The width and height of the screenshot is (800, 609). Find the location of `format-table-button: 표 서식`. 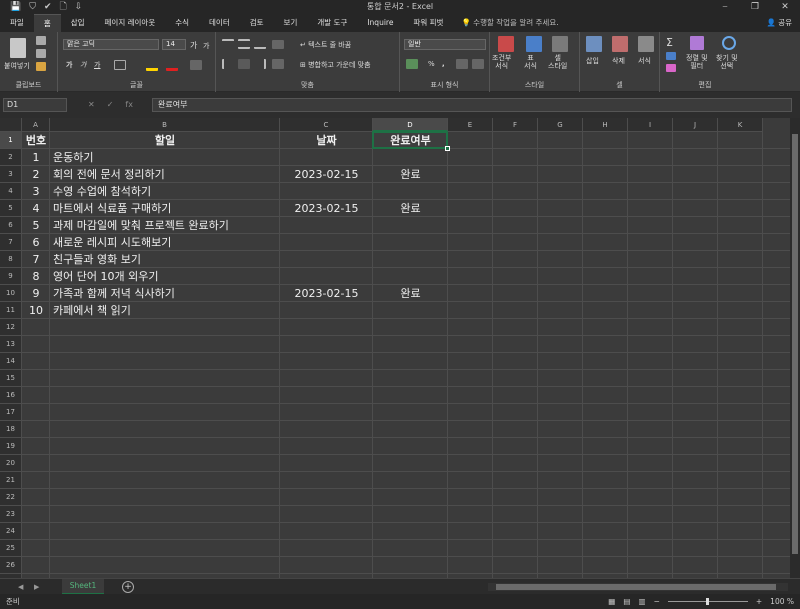

format-table-button: 표 서식 is located at coordinates (530, 62).